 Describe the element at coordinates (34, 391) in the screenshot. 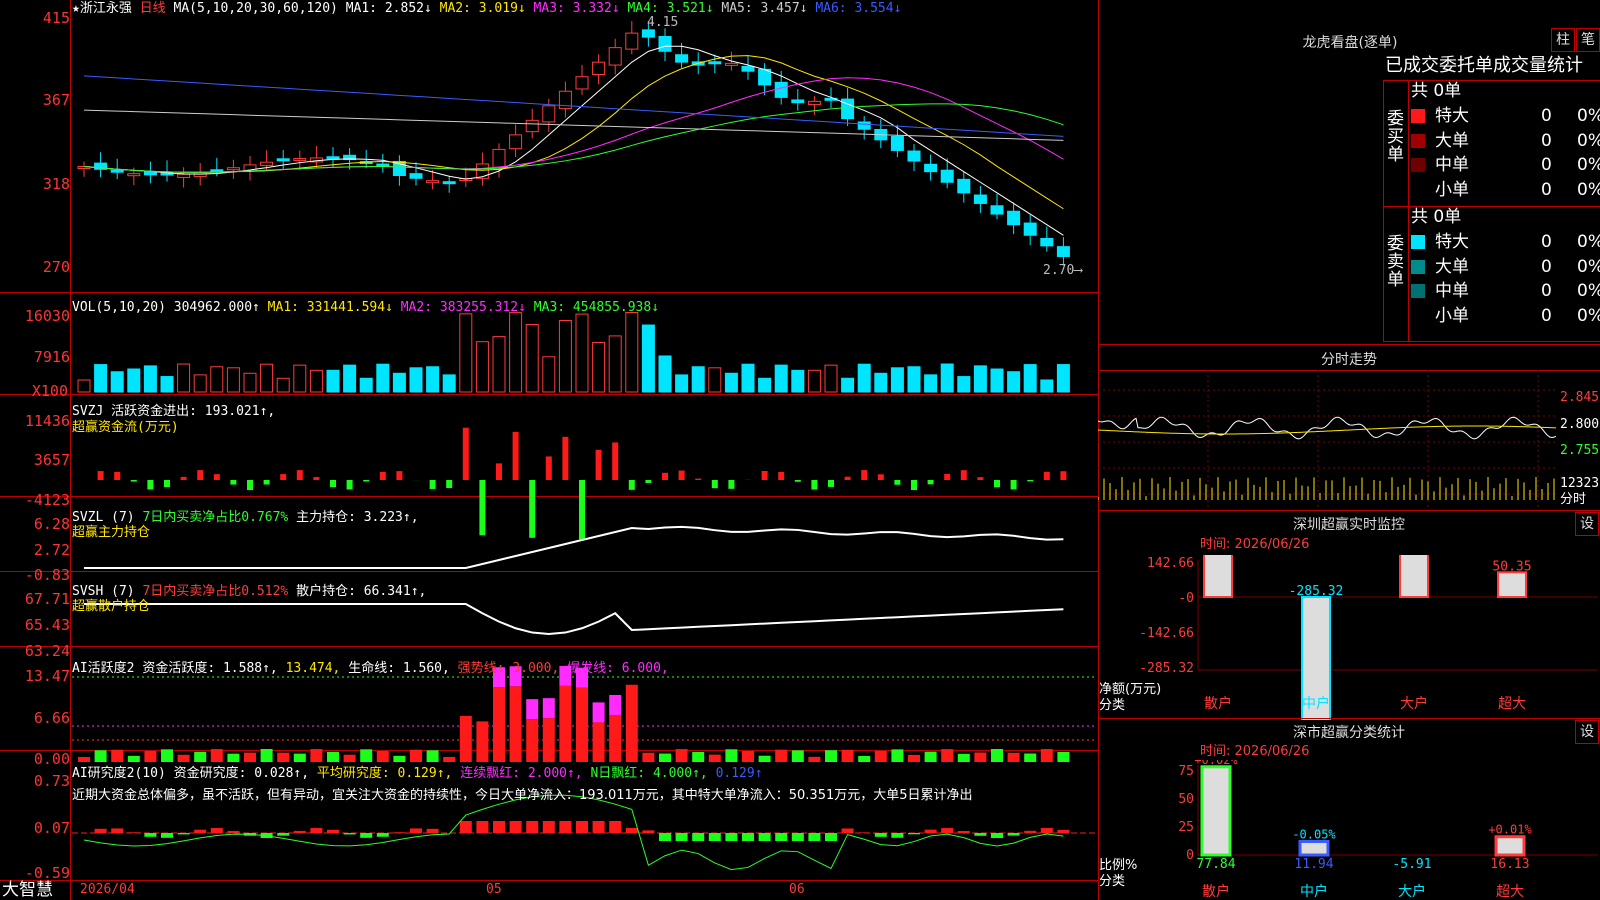

I see `vol-unit-box: X100` at that location.